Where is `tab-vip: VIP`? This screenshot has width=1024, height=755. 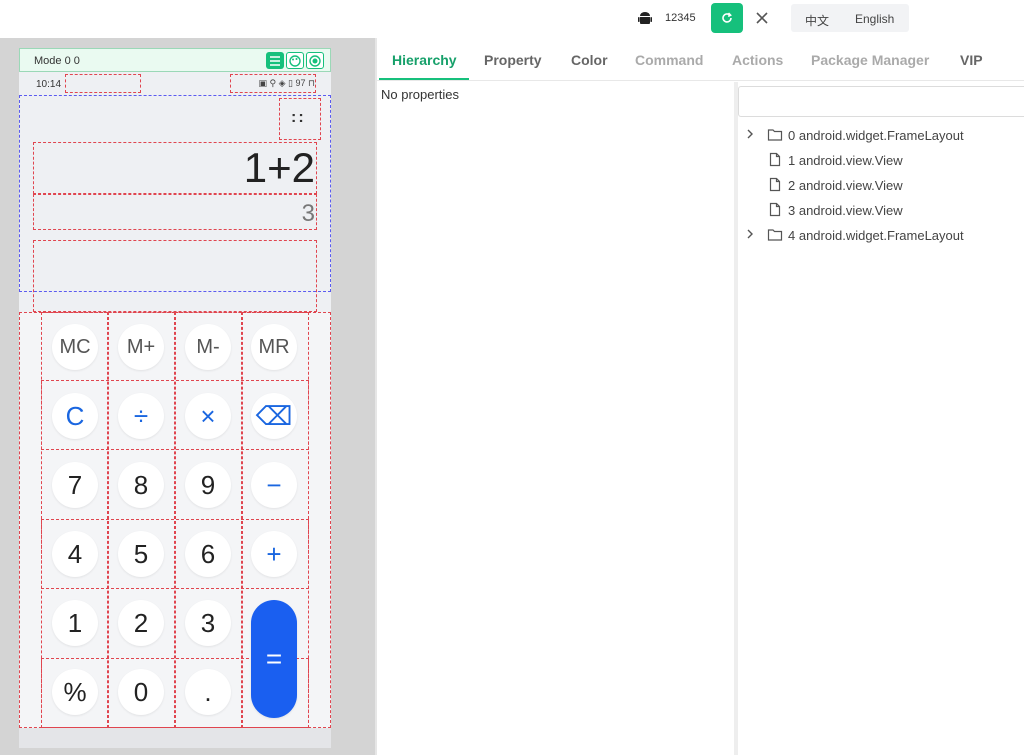
tab-vip: VIP is located at coordinates (971, 60).